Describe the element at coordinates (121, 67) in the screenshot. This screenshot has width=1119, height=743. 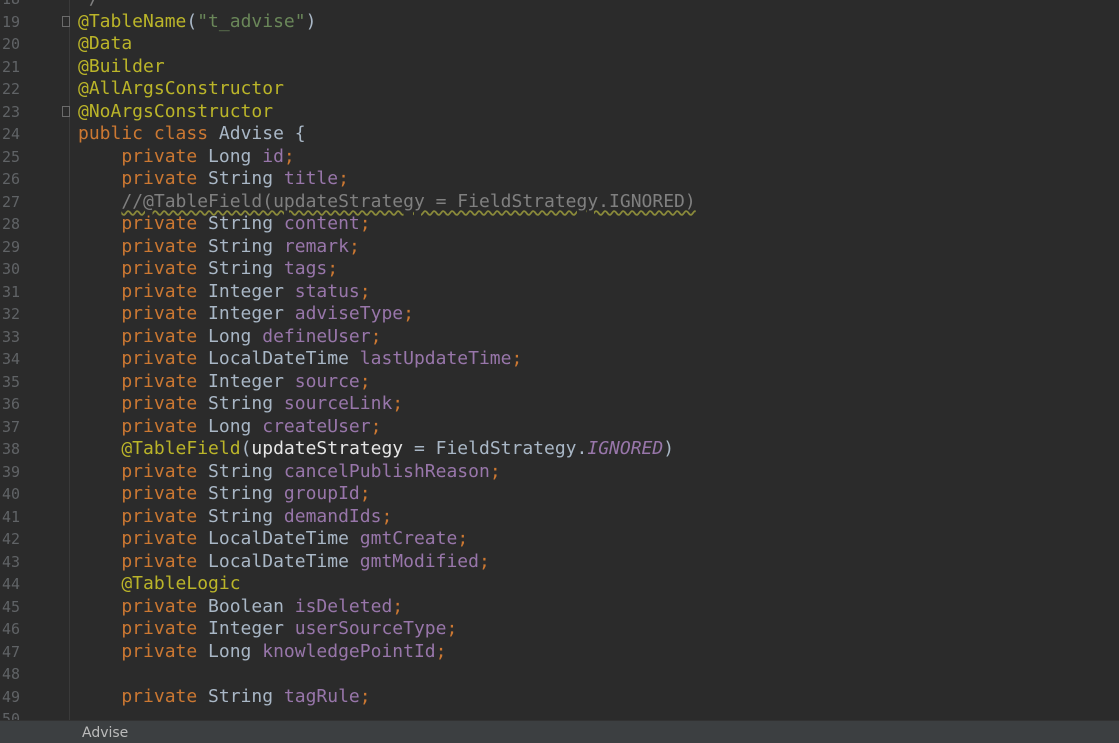
I see `code-text: @Builder` at that location.